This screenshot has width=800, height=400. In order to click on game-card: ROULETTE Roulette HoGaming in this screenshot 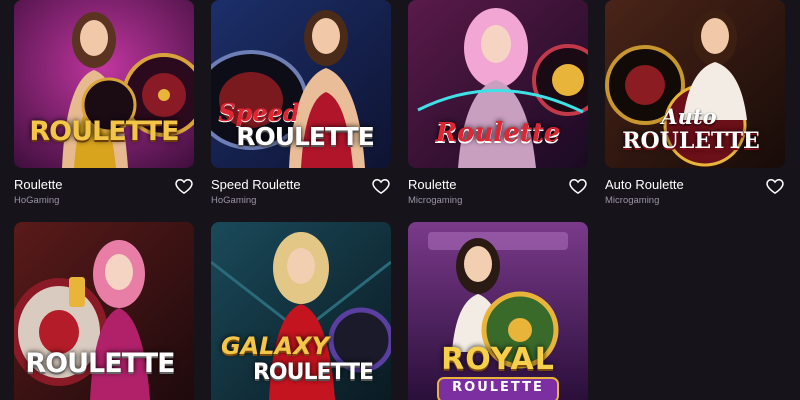, I will do `click(104, 109)`.